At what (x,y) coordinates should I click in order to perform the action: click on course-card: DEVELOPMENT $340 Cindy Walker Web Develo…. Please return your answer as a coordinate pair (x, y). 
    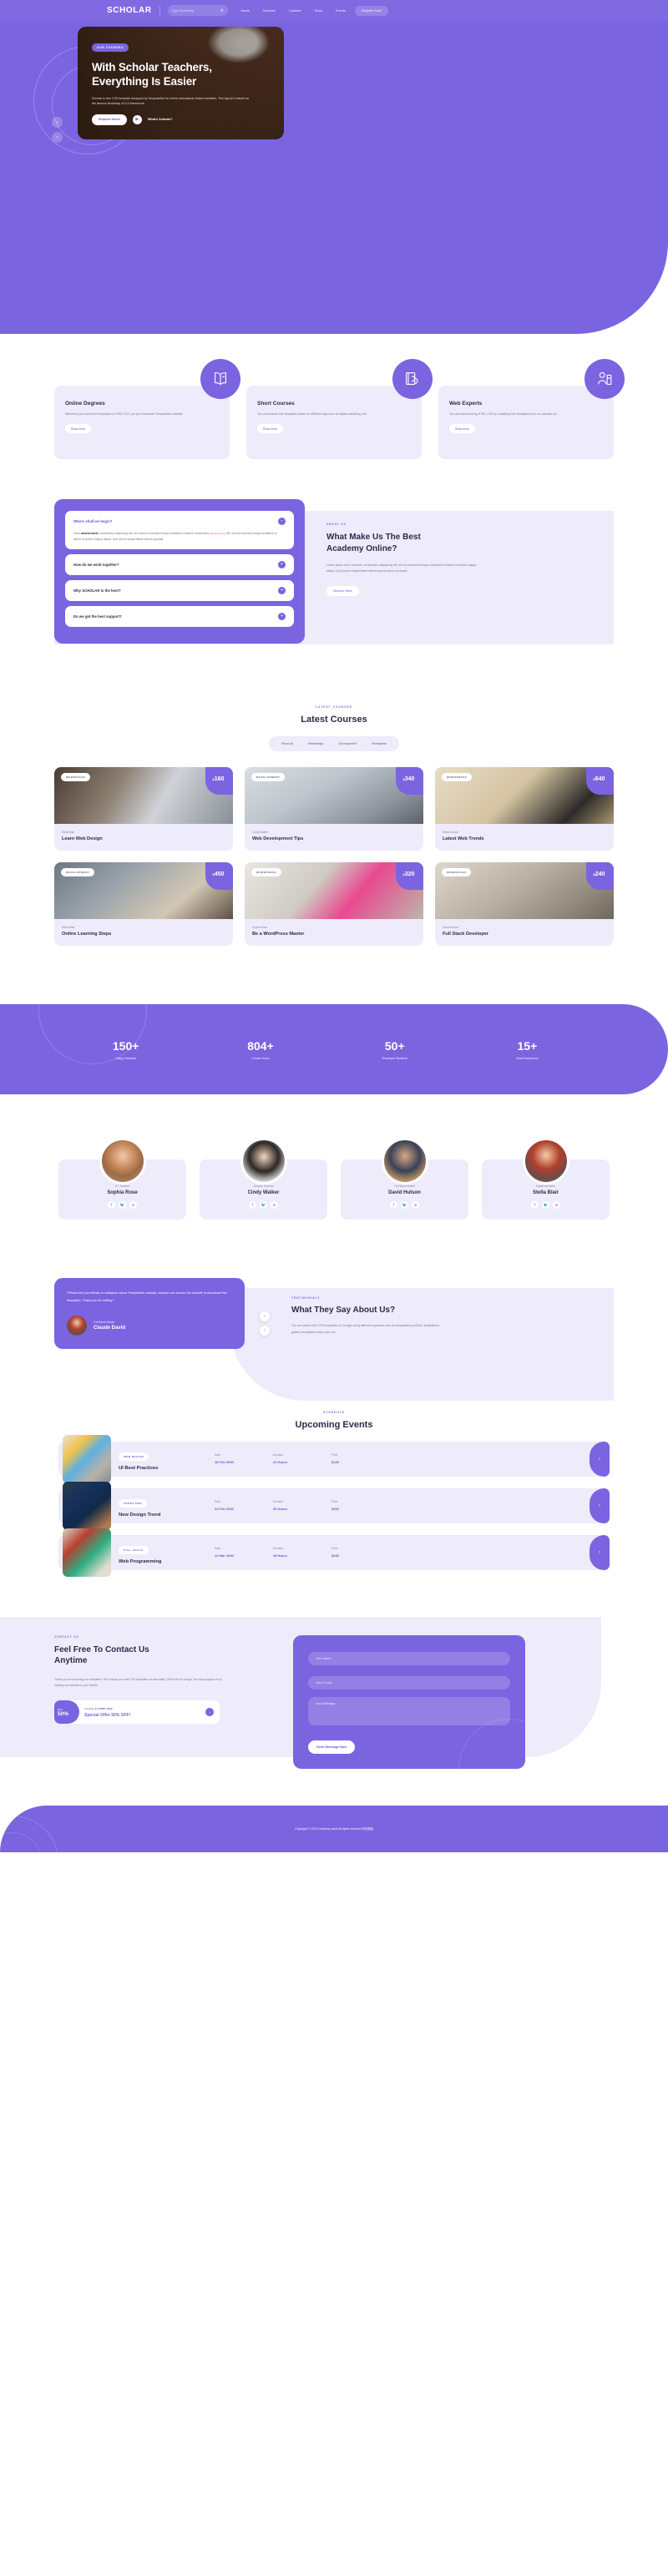
    Looking at the image, I should click on (334, 809).